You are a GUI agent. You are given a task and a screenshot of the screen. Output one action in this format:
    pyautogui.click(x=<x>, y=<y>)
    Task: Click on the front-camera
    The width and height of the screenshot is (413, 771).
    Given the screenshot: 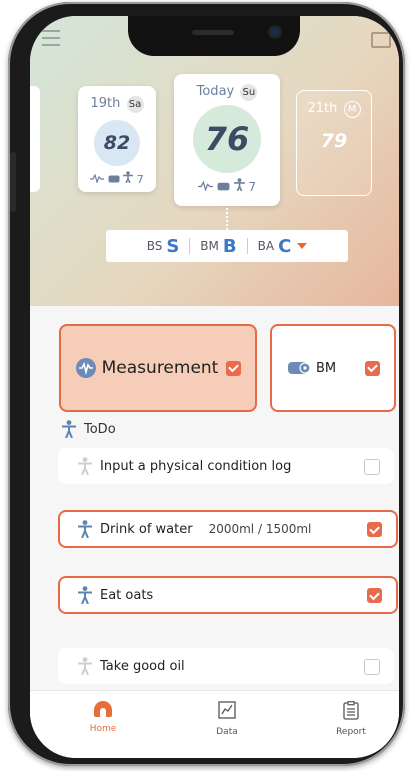 What is the action you would take?
    pyautogui.click(x=275, y=32)
    